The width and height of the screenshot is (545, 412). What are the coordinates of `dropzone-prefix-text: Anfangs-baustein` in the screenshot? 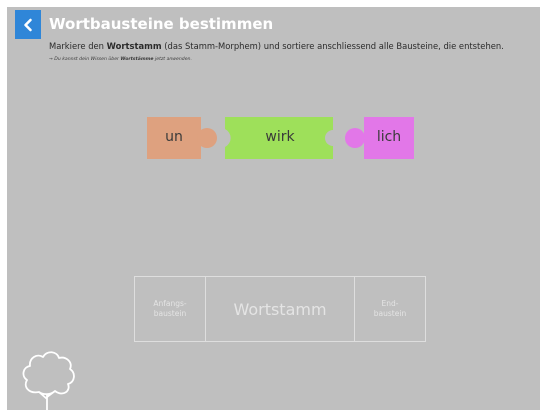 It's located at (169, 309).